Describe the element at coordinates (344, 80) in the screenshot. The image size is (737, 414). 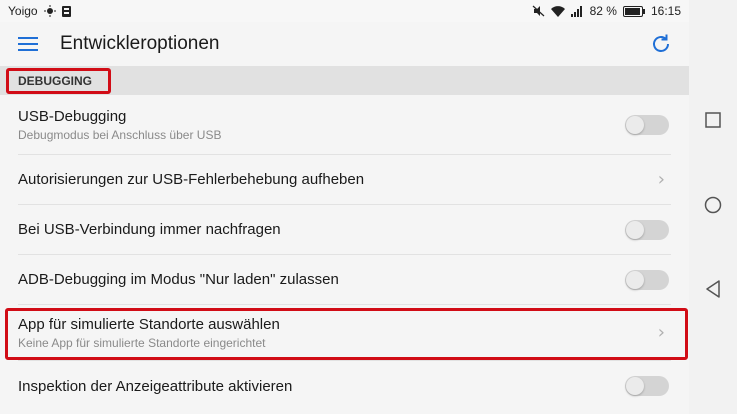
I see `section-header-debugging: DEBUGGING` at that location.